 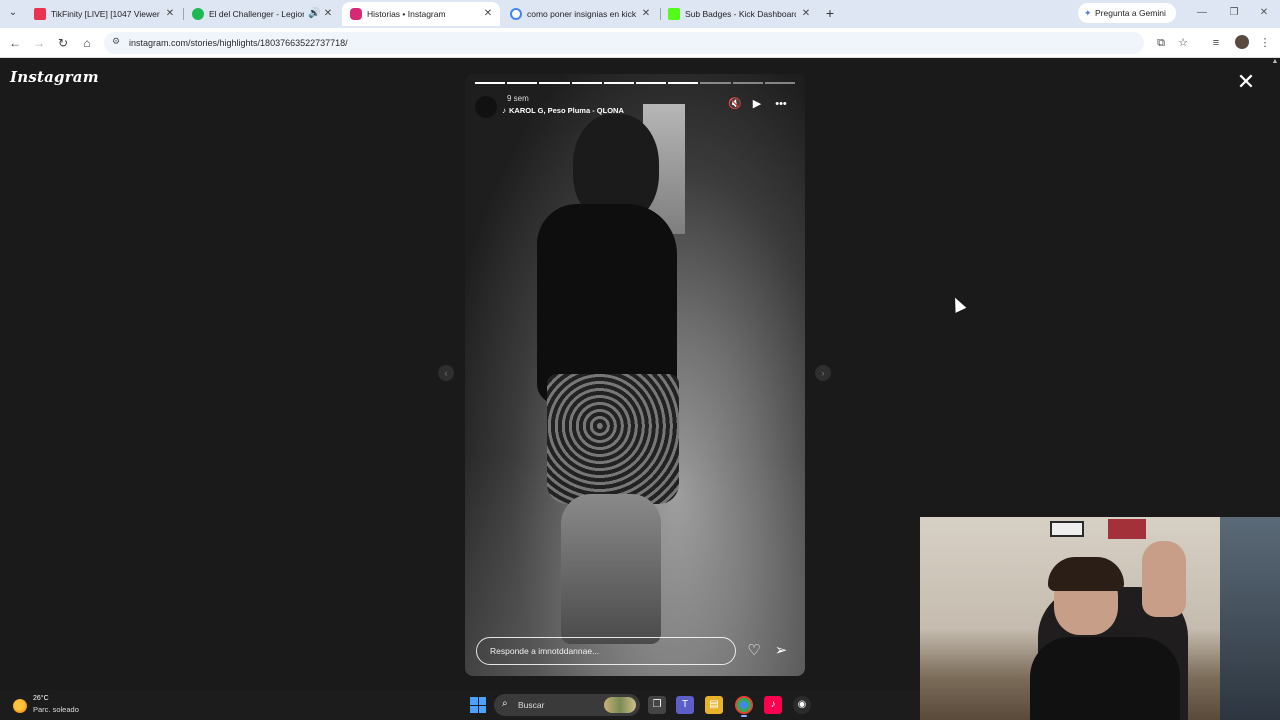 What do you see at coordinates (674, 14) in the screenshot?
I see `kick-favicon-icon` at bounding box center [674, 14].